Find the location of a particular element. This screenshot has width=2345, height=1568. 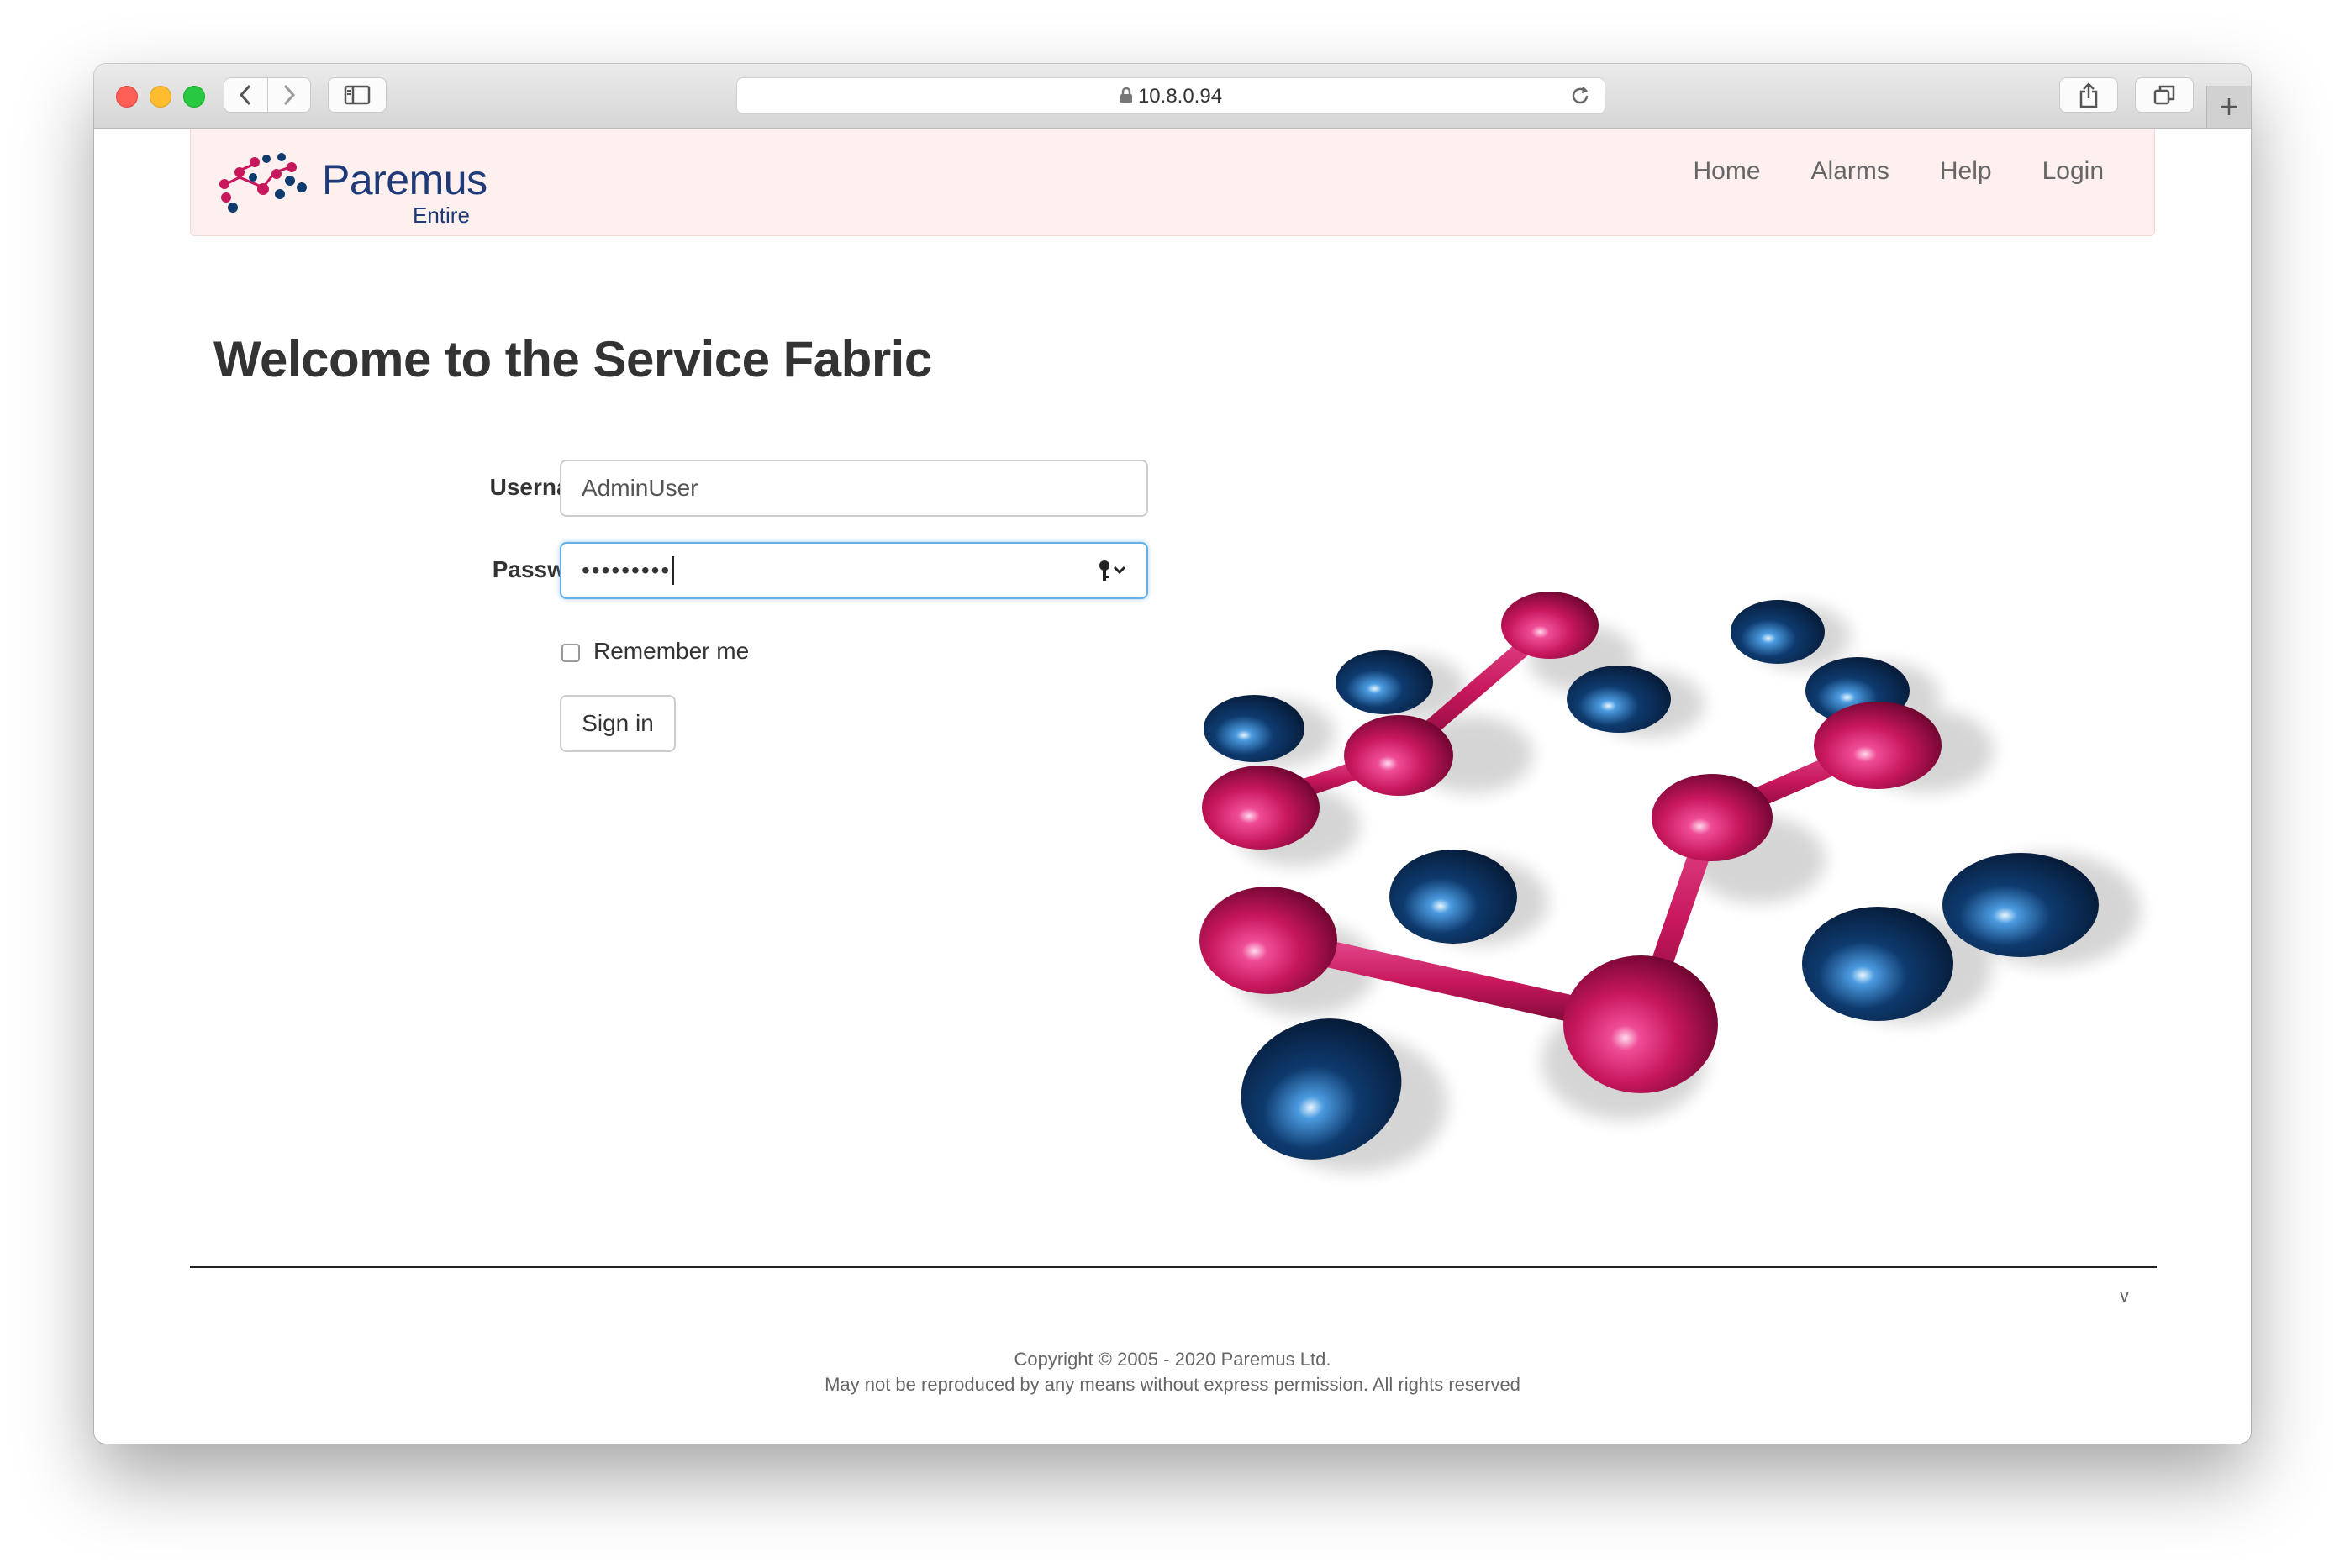

minimize-window-button is located at coordinates (160, 97).